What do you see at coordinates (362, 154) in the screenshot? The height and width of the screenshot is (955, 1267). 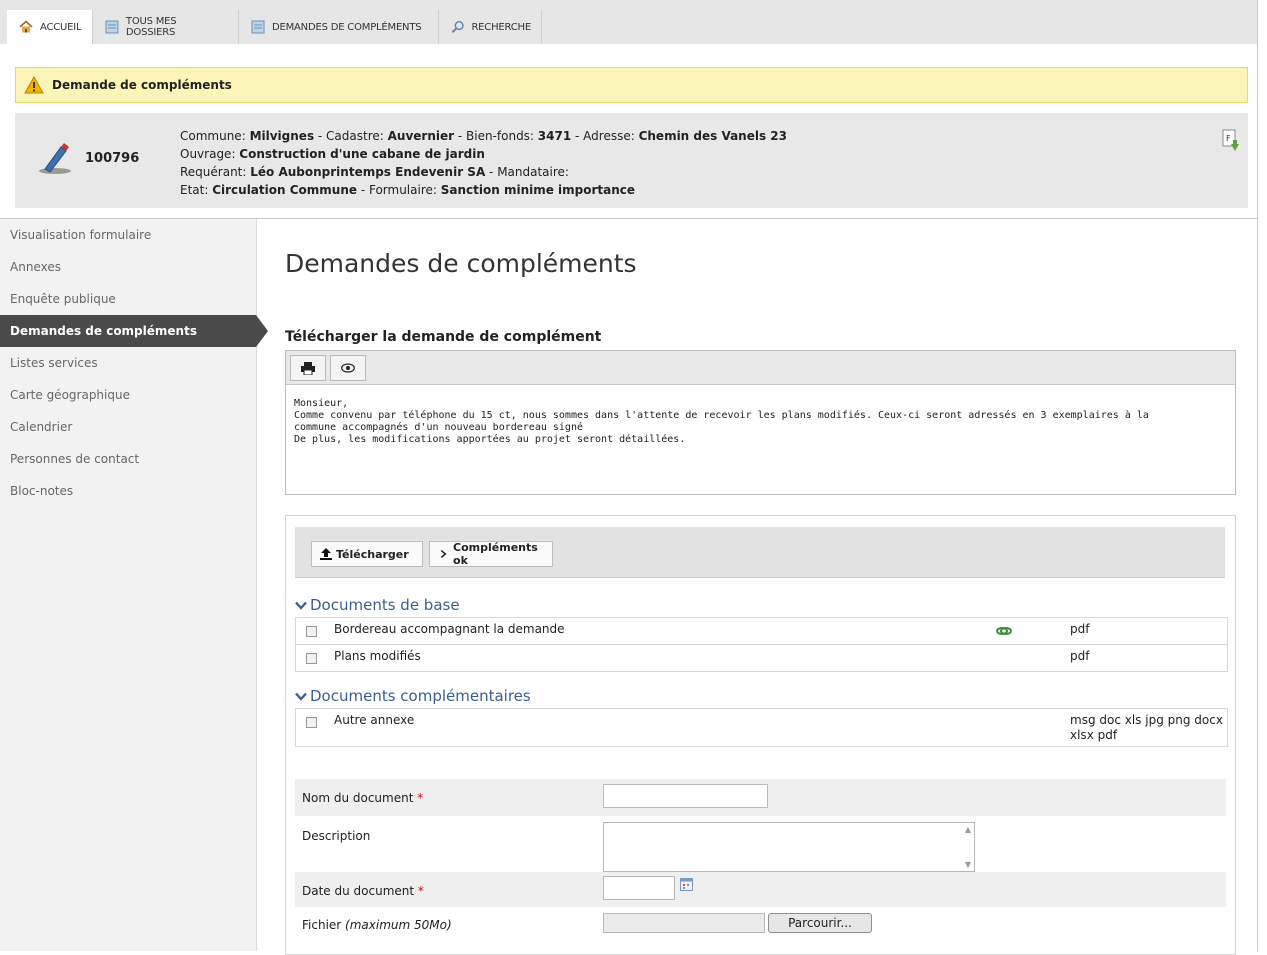 I see `ouvrage-value: Construction d'une cabane de jardin` at bounding box center [362, 154].